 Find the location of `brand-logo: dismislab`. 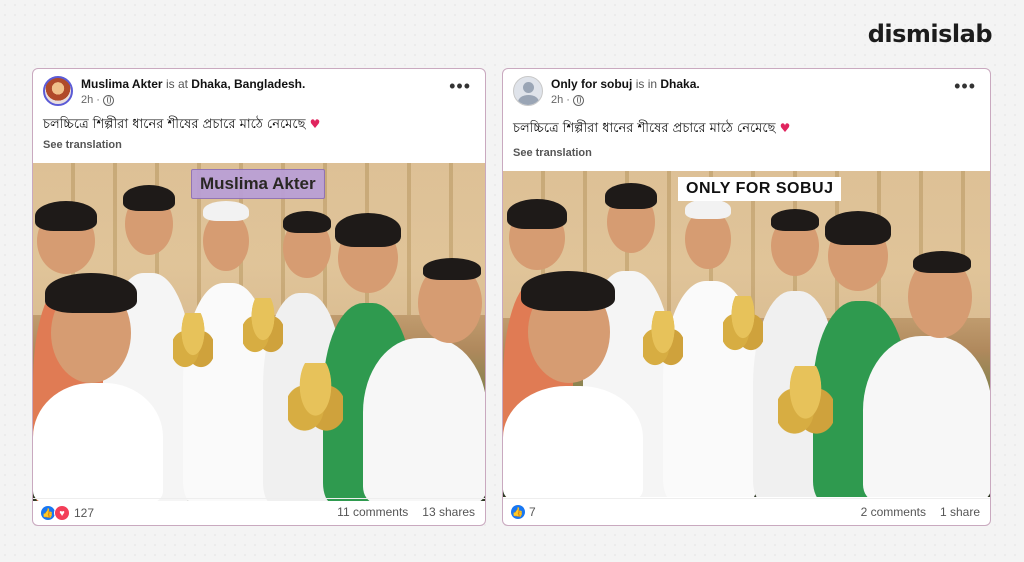

brand-logo: dismislab is located at coordinates (930, 34).